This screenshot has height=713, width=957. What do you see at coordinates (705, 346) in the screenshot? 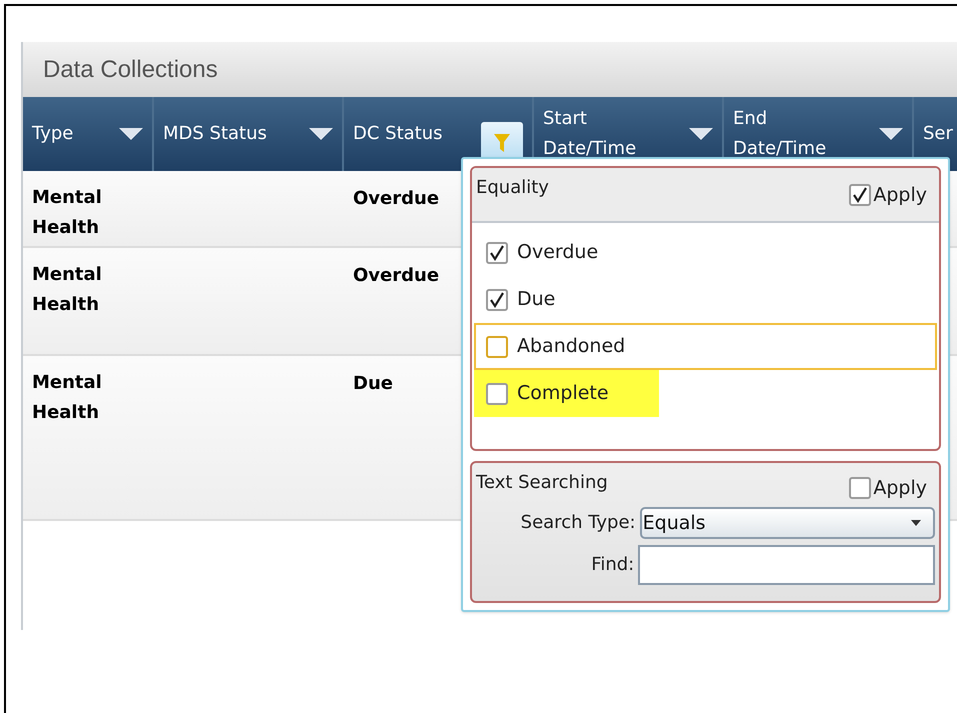
I see `filter-option: Abandoned` at bounding box center [705, 346].